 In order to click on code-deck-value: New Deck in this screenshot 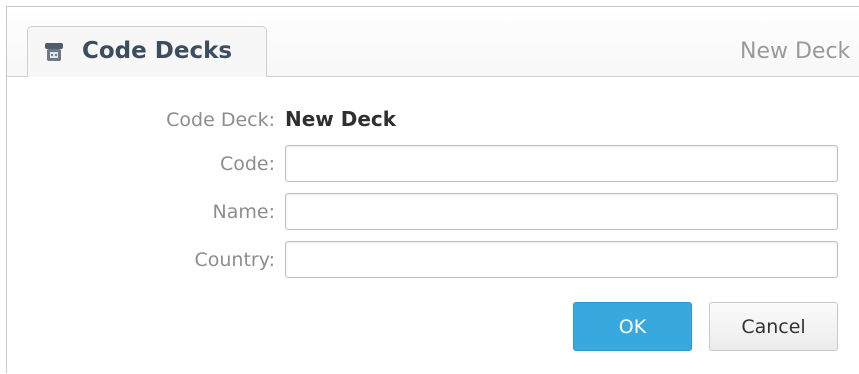, I will do `click(341, 119)`.